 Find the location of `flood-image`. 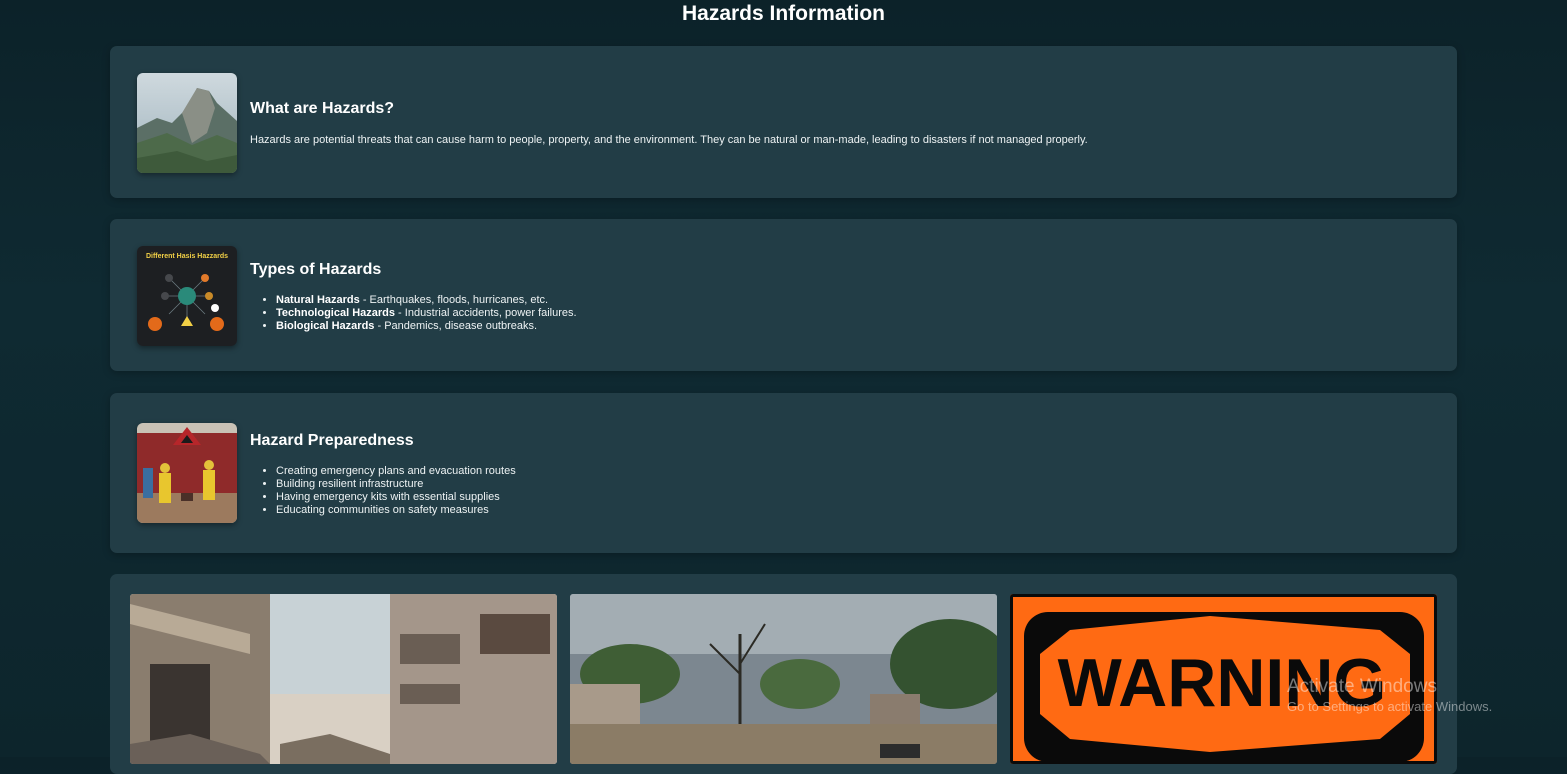

flood-image is located at coordinates (783, 679).